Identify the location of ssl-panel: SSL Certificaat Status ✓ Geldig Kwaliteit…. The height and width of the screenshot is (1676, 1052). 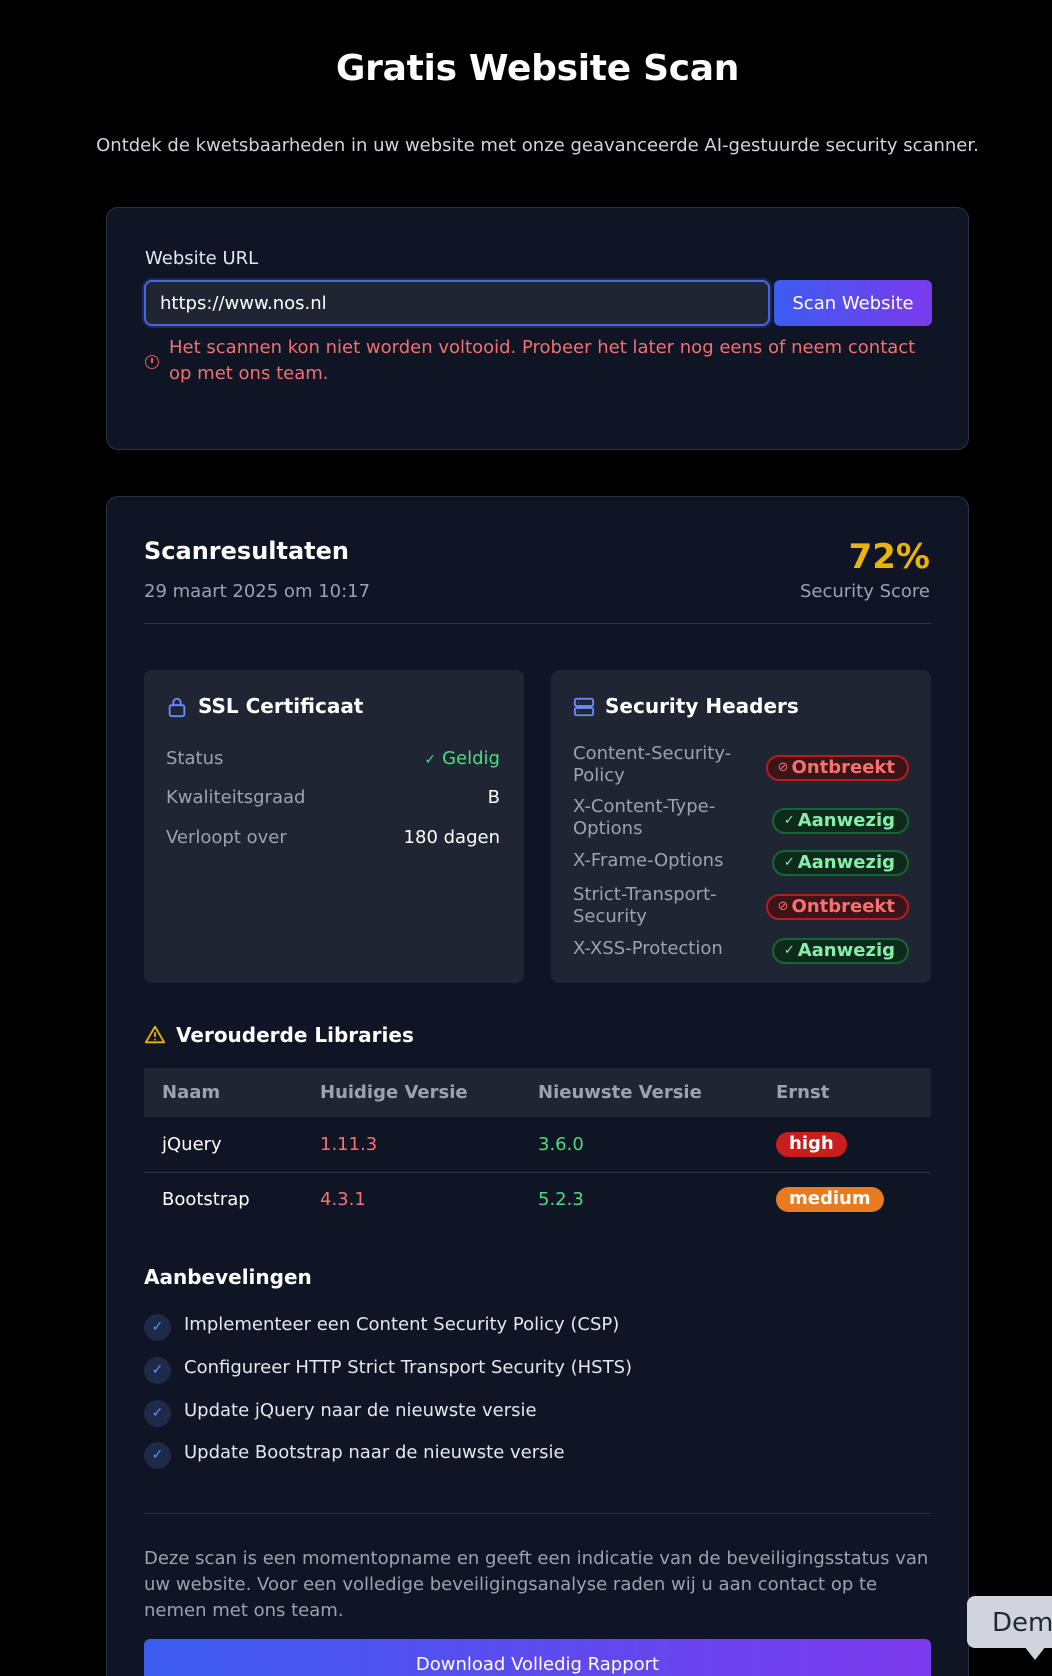
(334, 826).